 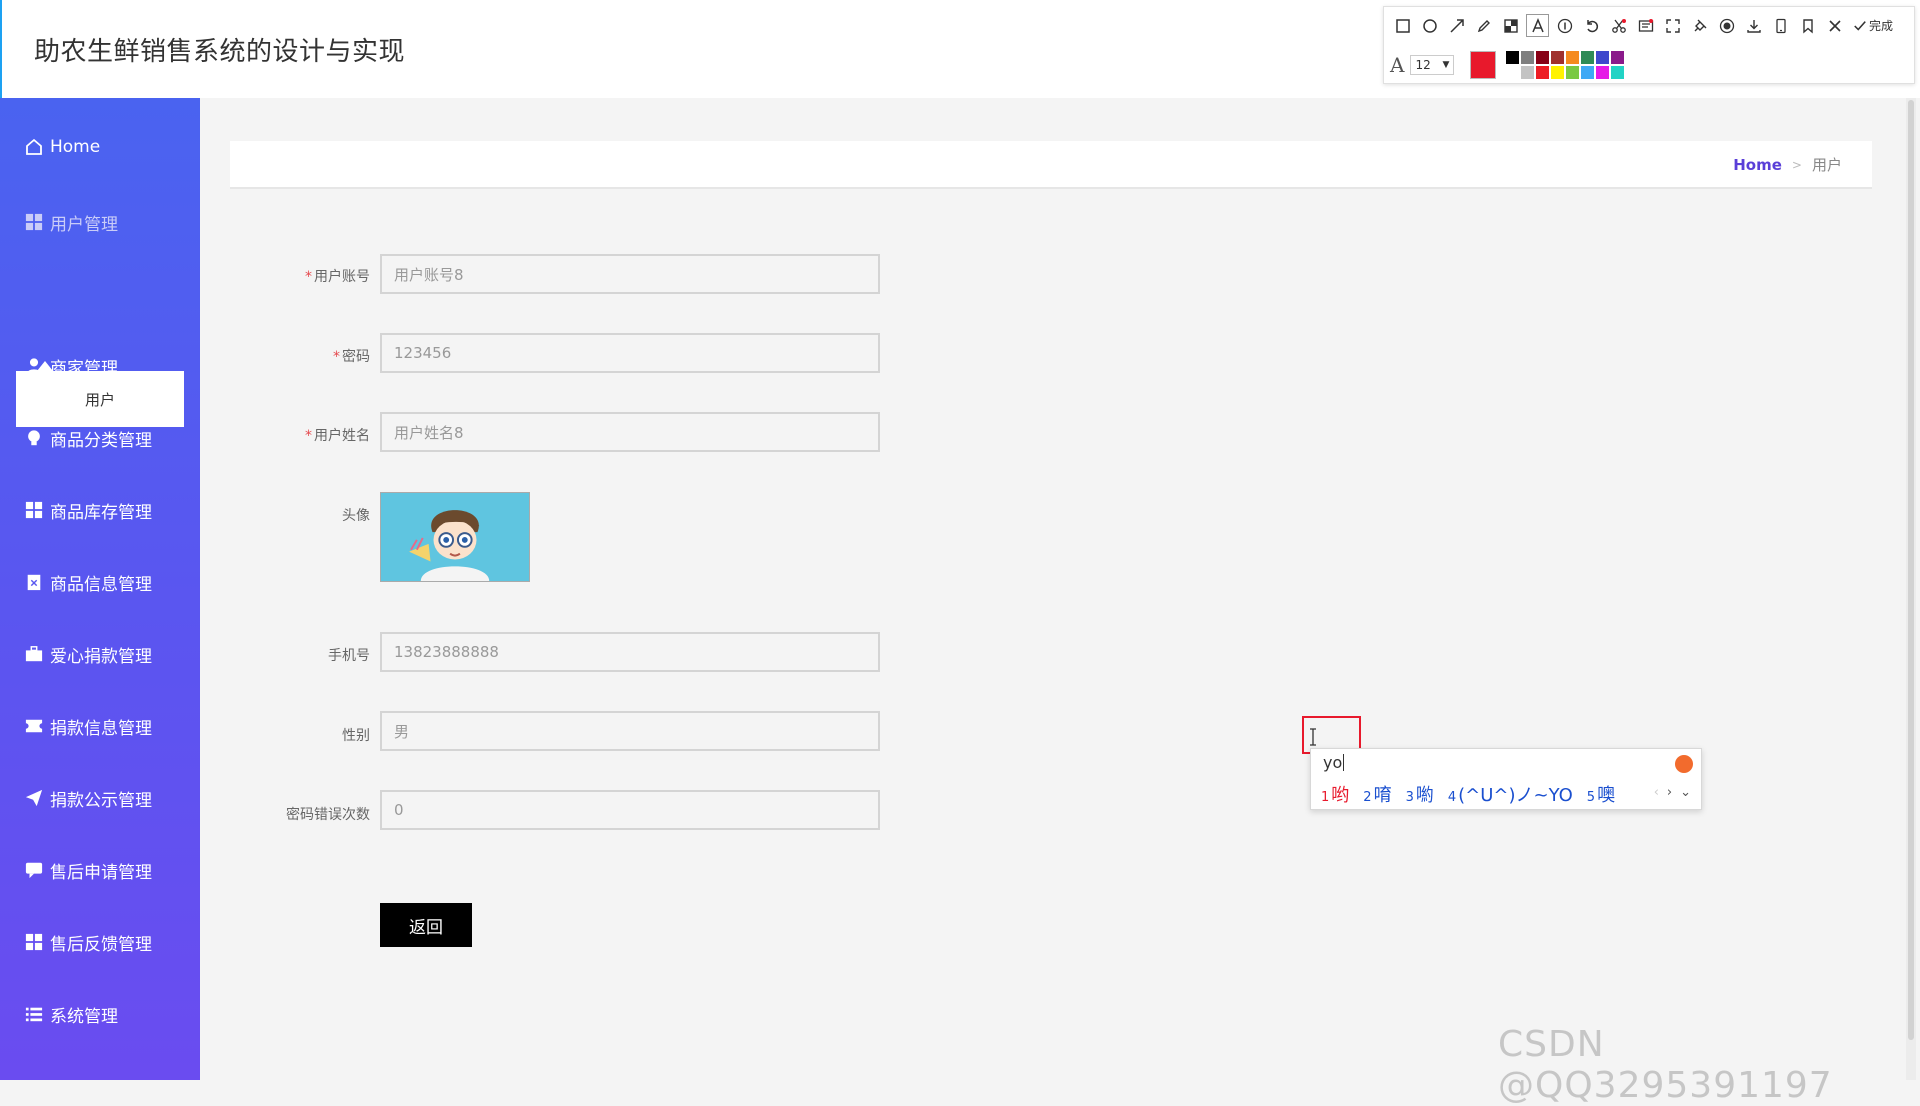 I want to click on user-icon, so click(x=34, y=366).